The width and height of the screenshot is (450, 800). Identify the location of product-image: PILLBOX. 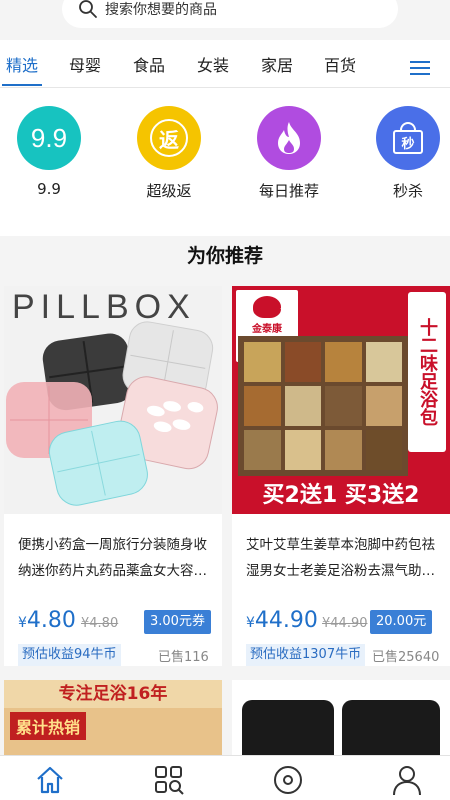
(113, 400).